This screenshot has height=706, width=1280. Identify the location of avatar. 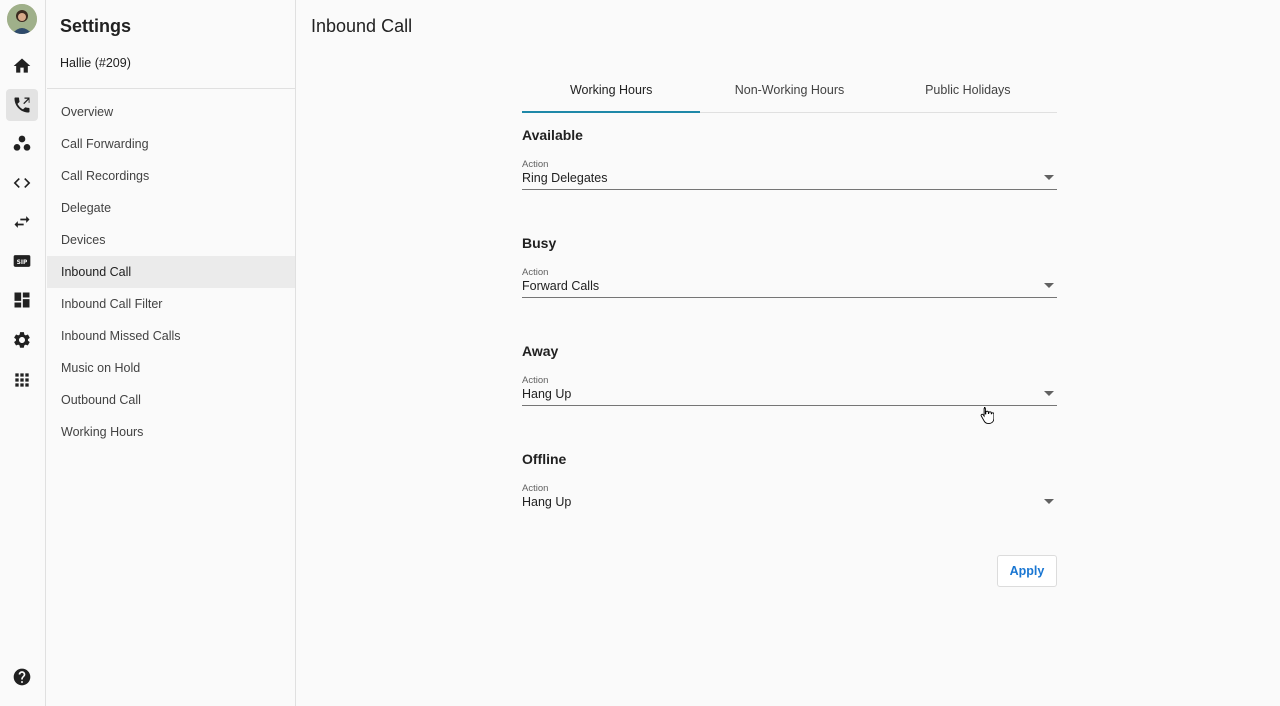
(22, 19).